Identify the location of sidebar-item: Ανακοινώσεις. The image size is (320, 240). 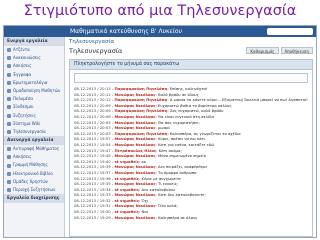
(34, 58).